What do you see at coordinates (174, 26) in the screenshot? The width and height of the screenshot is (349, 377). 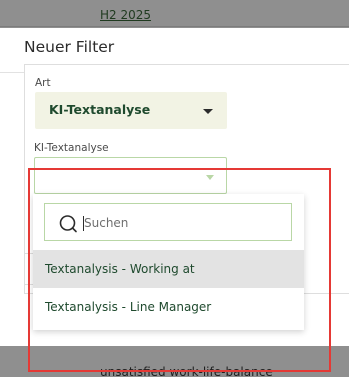 I see `background-divider` at bounding box center [174, 26].